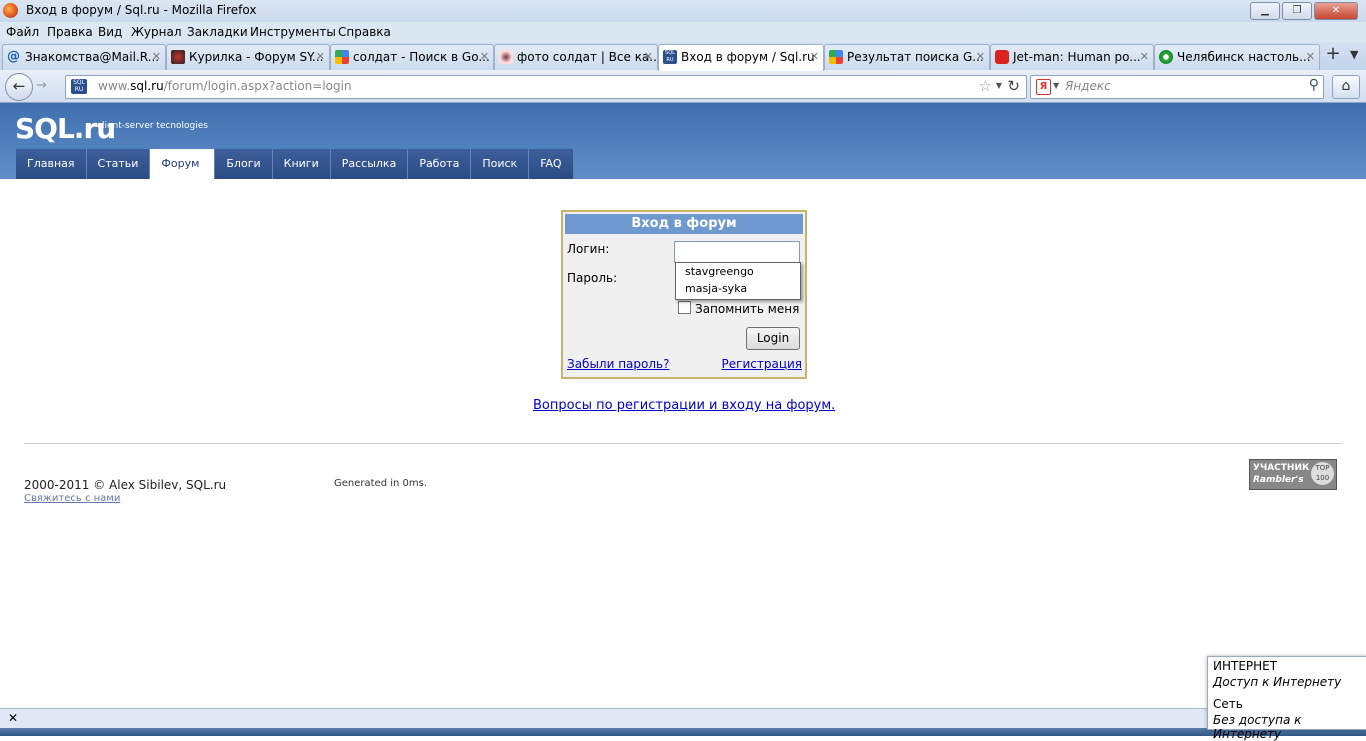 This screenshot has width=1366, height=741. What do you see at coordinates (1281, 468) in the screenshot?
I see `rambler-member-label: УЧАСТНИК` at bounding box center [1281, 468].